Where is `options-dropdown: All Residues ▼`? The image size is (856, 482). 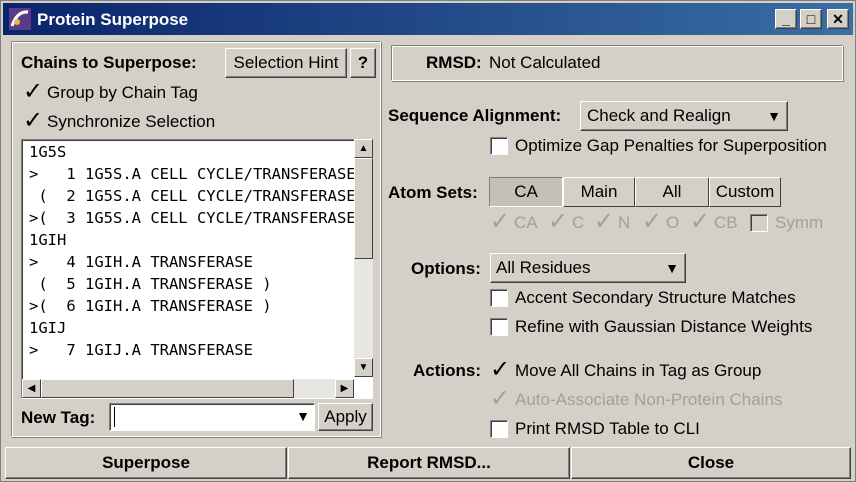
options-dropdown: All Residues ▼ is located at coordinates (588, 268).